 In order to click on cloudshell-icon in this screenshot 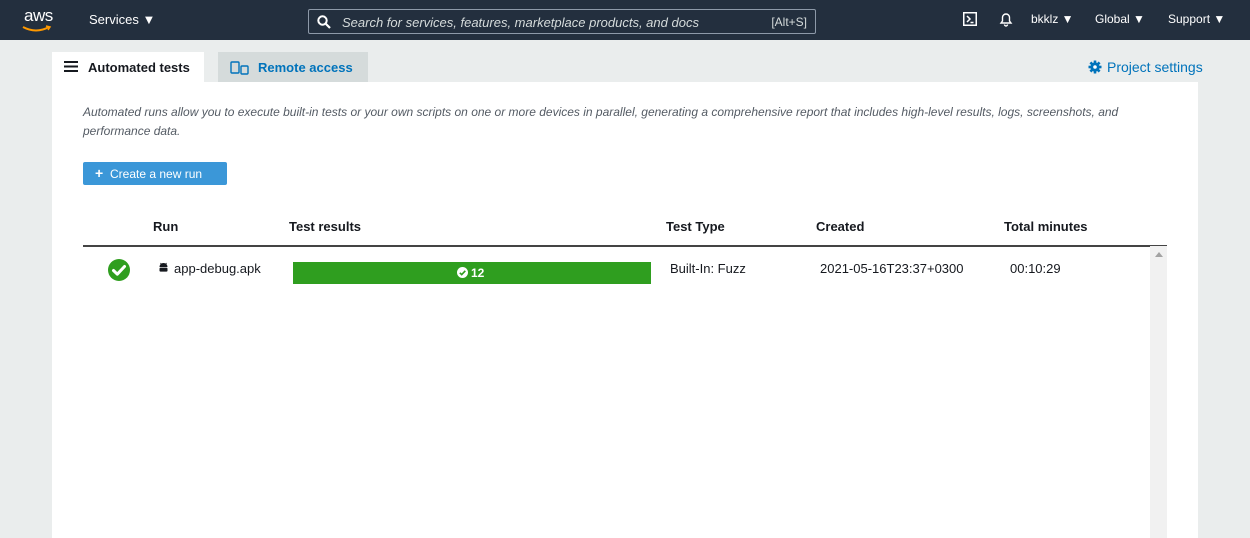, I will do `click(970, 19)`.